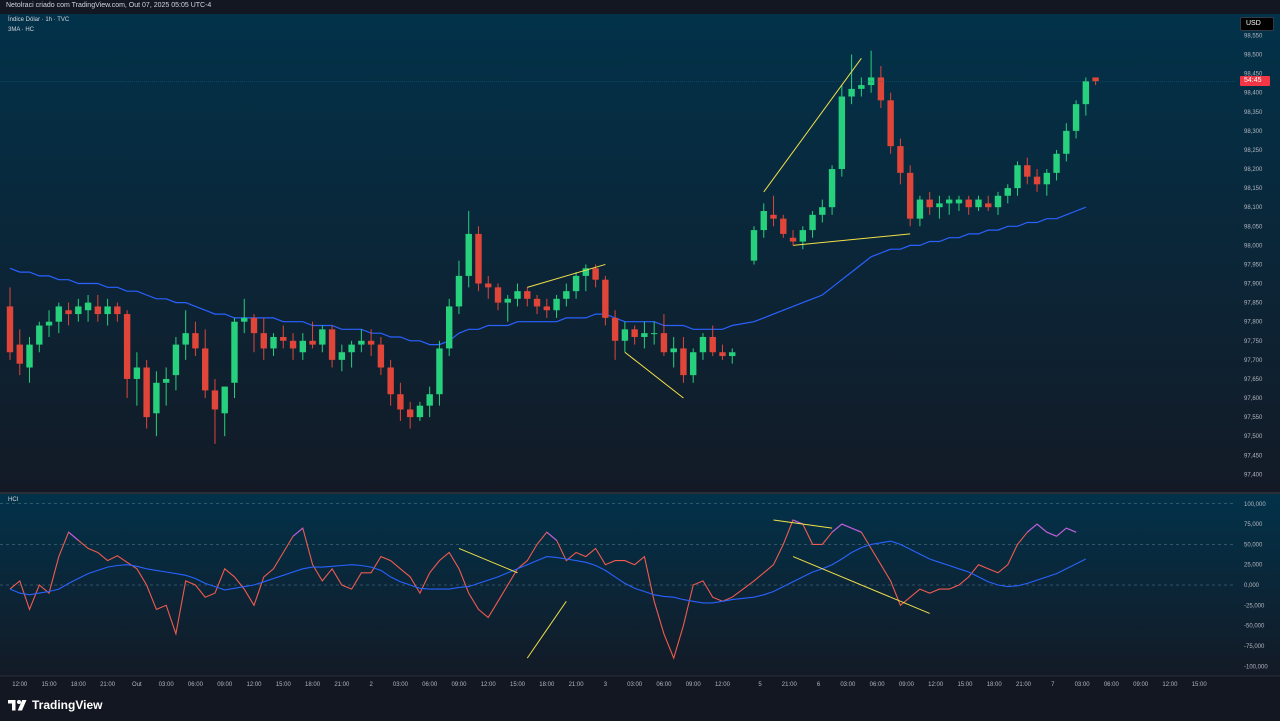 This screenshot has height=721, width=1280. Describe the element at coordinates (1253, 418) in the screenshot. I see `price-axis-label: 97,550` at that location.